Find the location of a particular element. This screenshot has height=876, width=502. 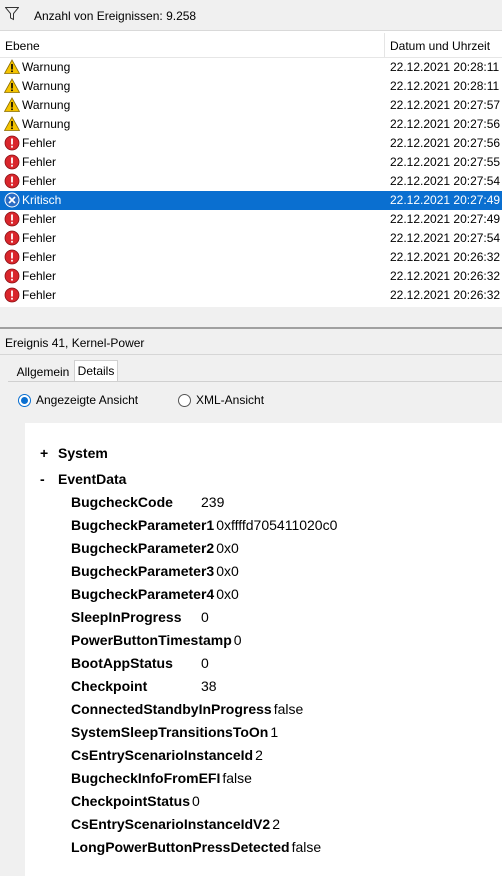

view-options: Angezeigte Ansicht XML-Ansicht is located at coordinates (256, 402).